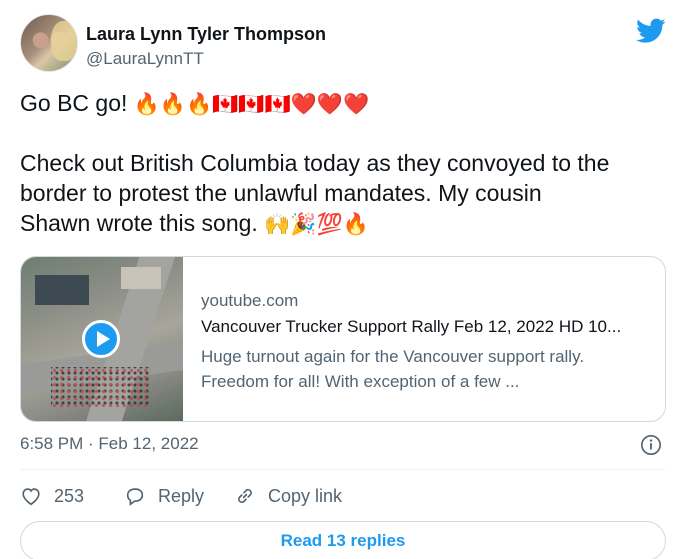  What do you see at coordinates (135, 497) in the screenshot?
I see `reply-bubble-icon` at bounding box center [135, 497].